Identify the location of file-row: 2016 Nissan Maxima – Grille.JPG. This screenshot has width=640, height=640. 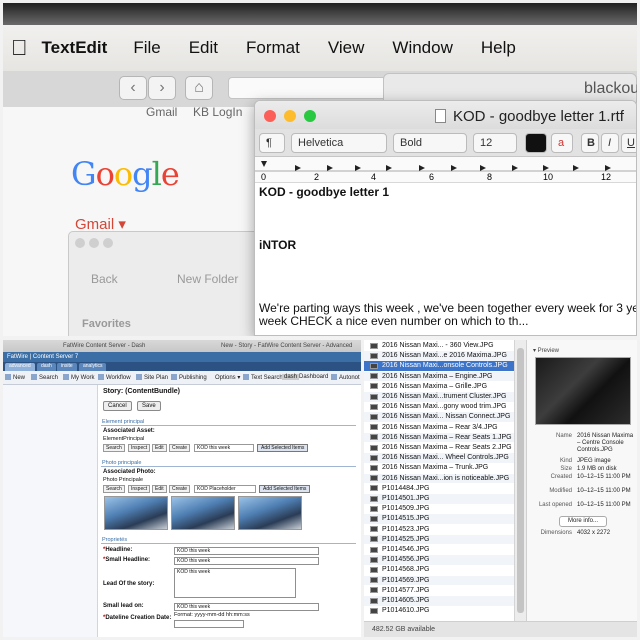
(439, 387).